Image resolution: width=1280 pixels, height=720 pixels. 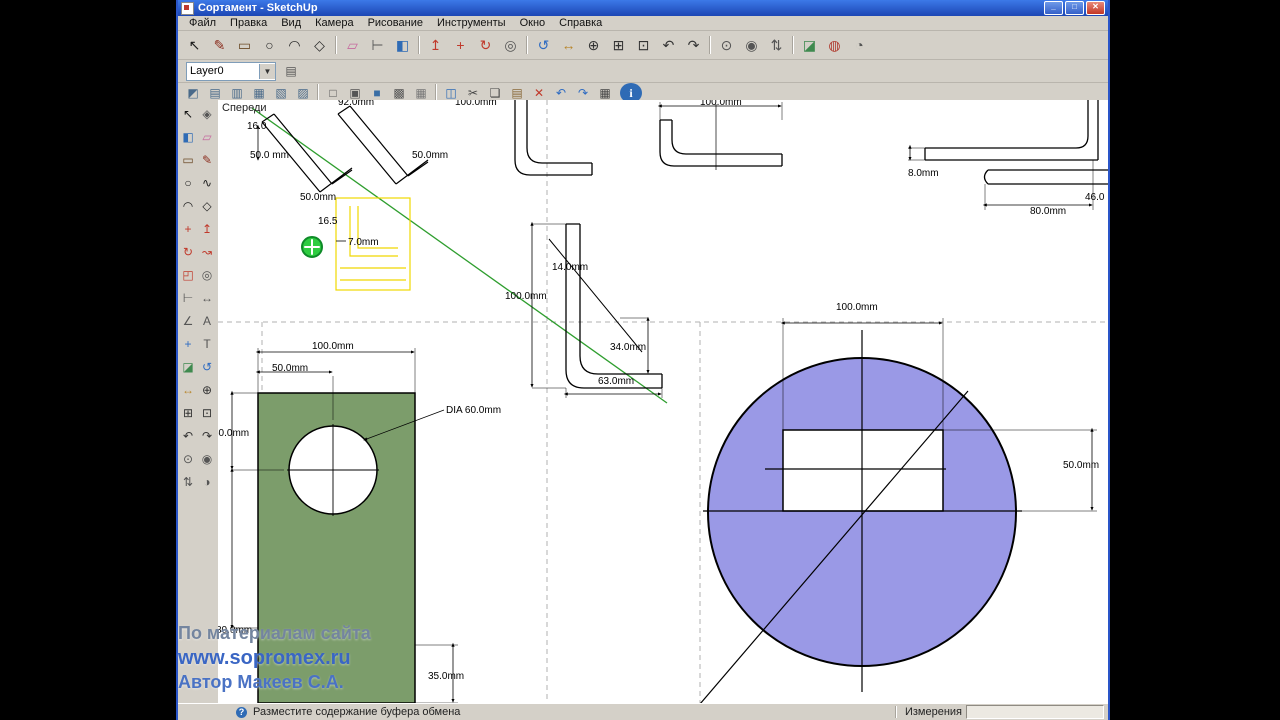 I want to click on tilted-angle-sketches, so click(x=345, y=149).